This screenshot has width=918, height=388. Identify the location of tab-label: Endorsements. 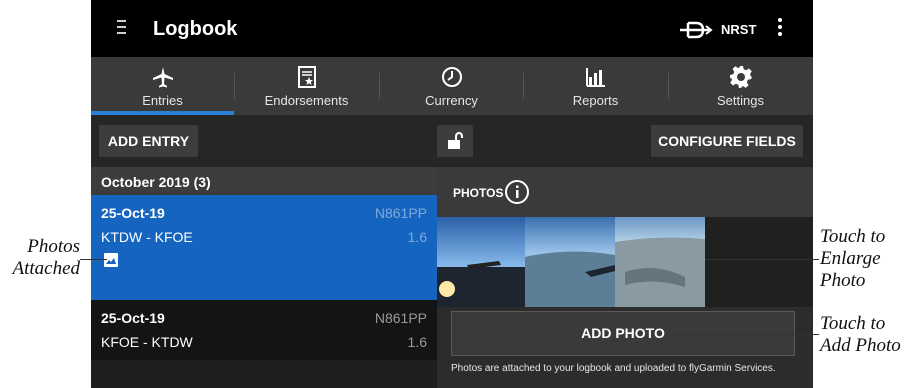
(306, 100).